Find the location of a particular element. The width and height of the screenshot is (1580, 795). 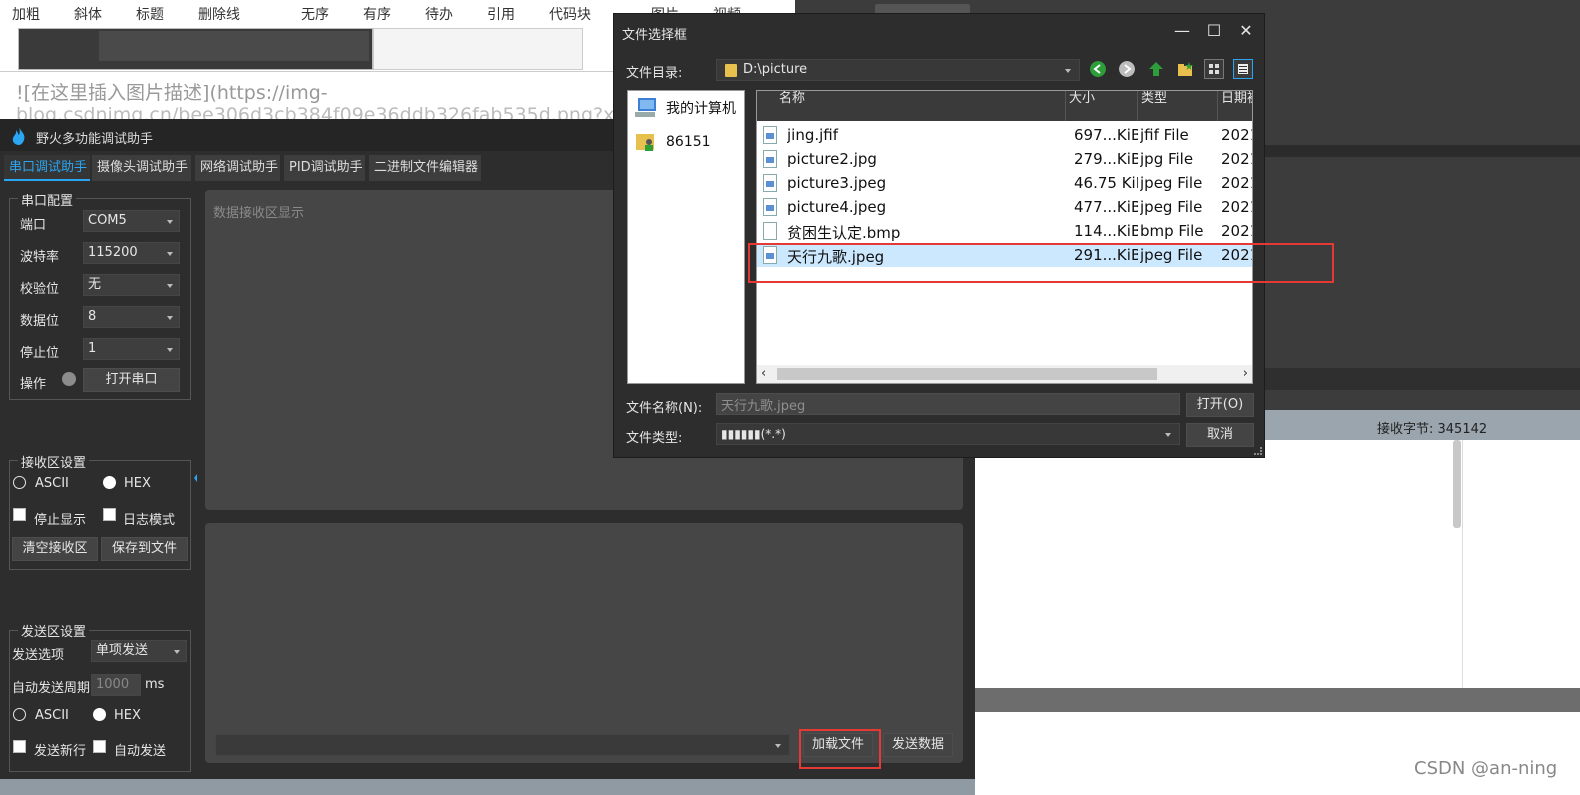

toolbar-heading: 标题 is located at coordinates (150, 14).